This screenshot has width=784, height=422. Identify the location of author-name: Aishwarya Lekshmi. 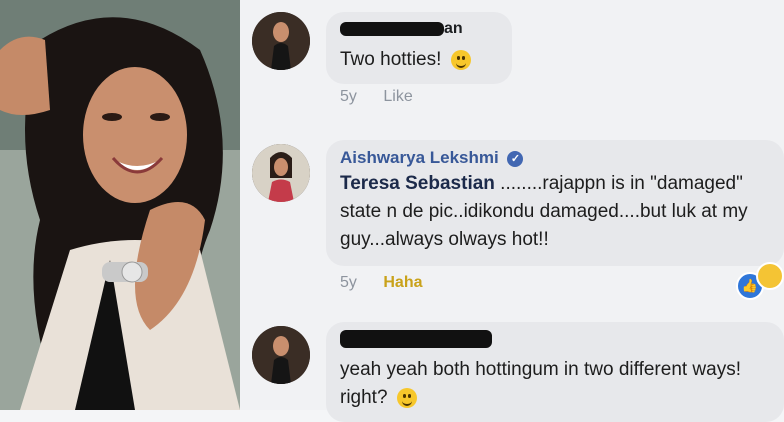
(419, 157).